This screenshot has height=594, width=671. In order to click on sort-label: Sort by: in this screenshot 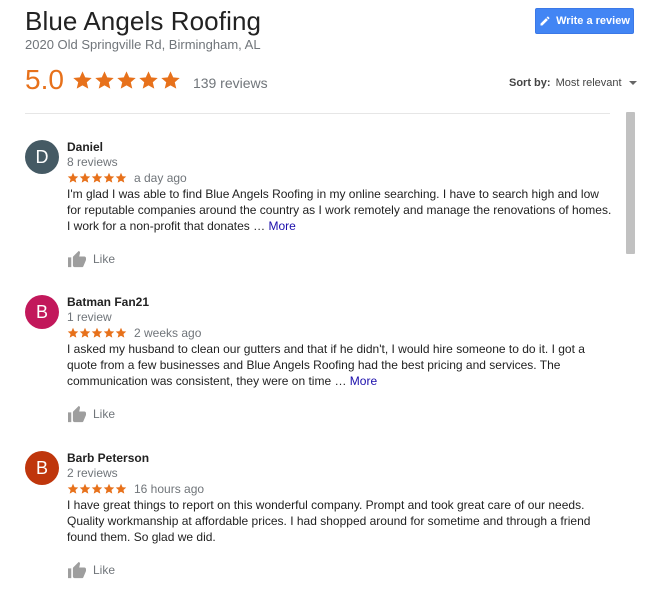, I will do `click(530, 83)`.